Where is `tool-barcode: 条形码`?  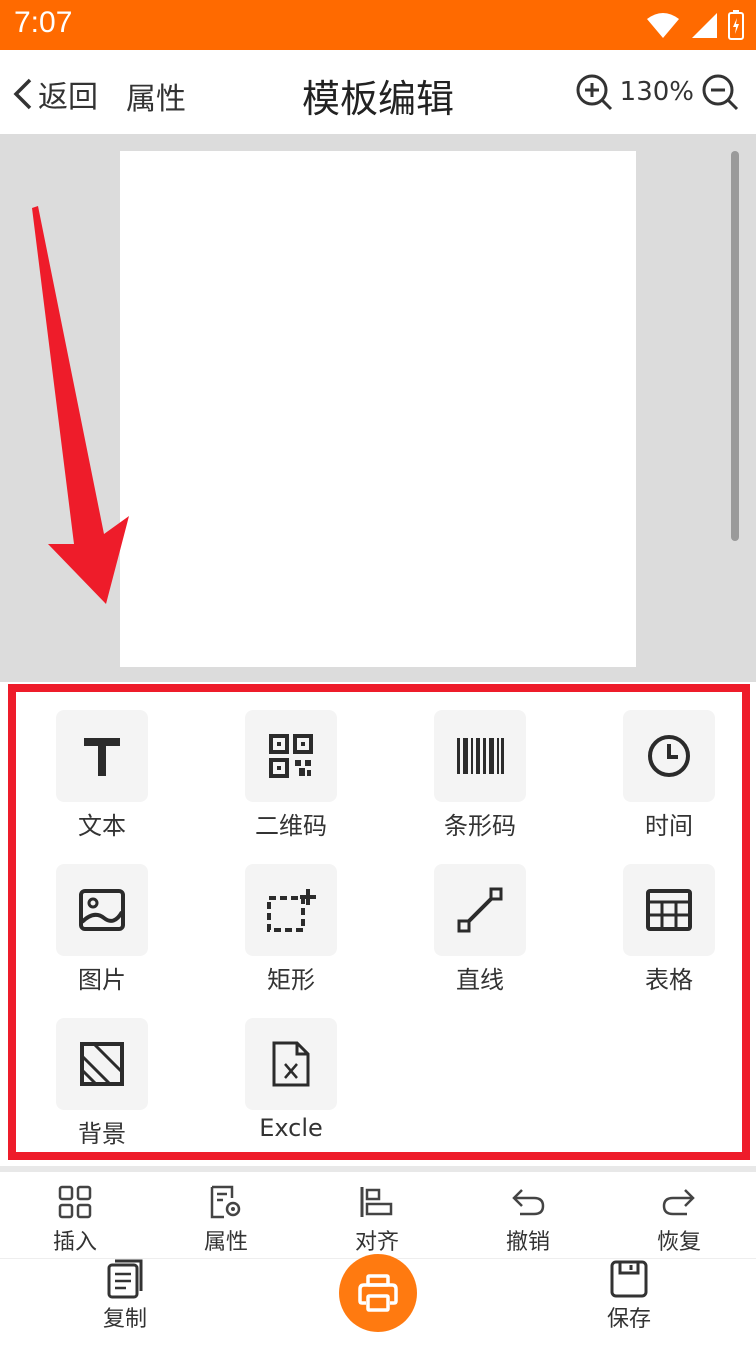 tool-barcode: 条形码 is located at coordinates (480, 775).